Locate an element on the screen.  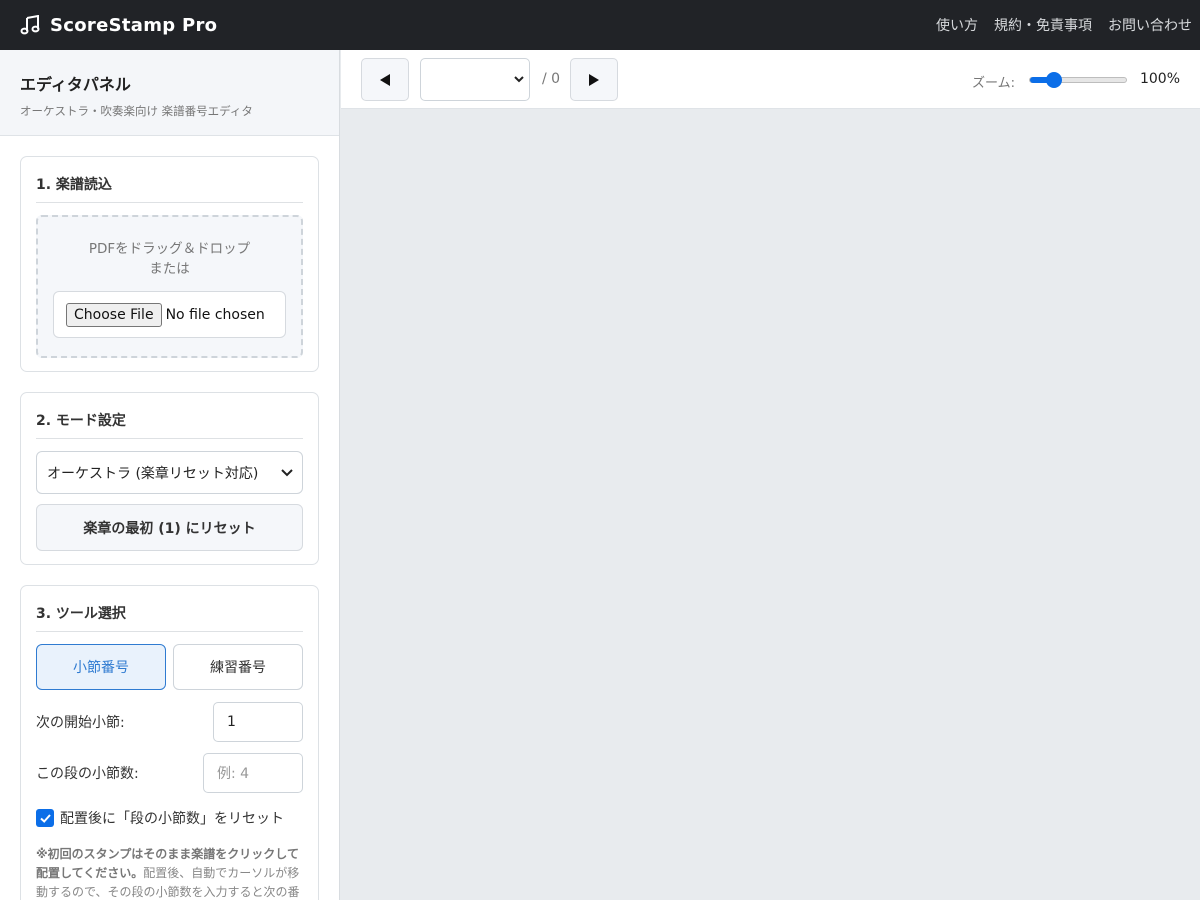
zoom-slider is located at coordinates (1078, 80).